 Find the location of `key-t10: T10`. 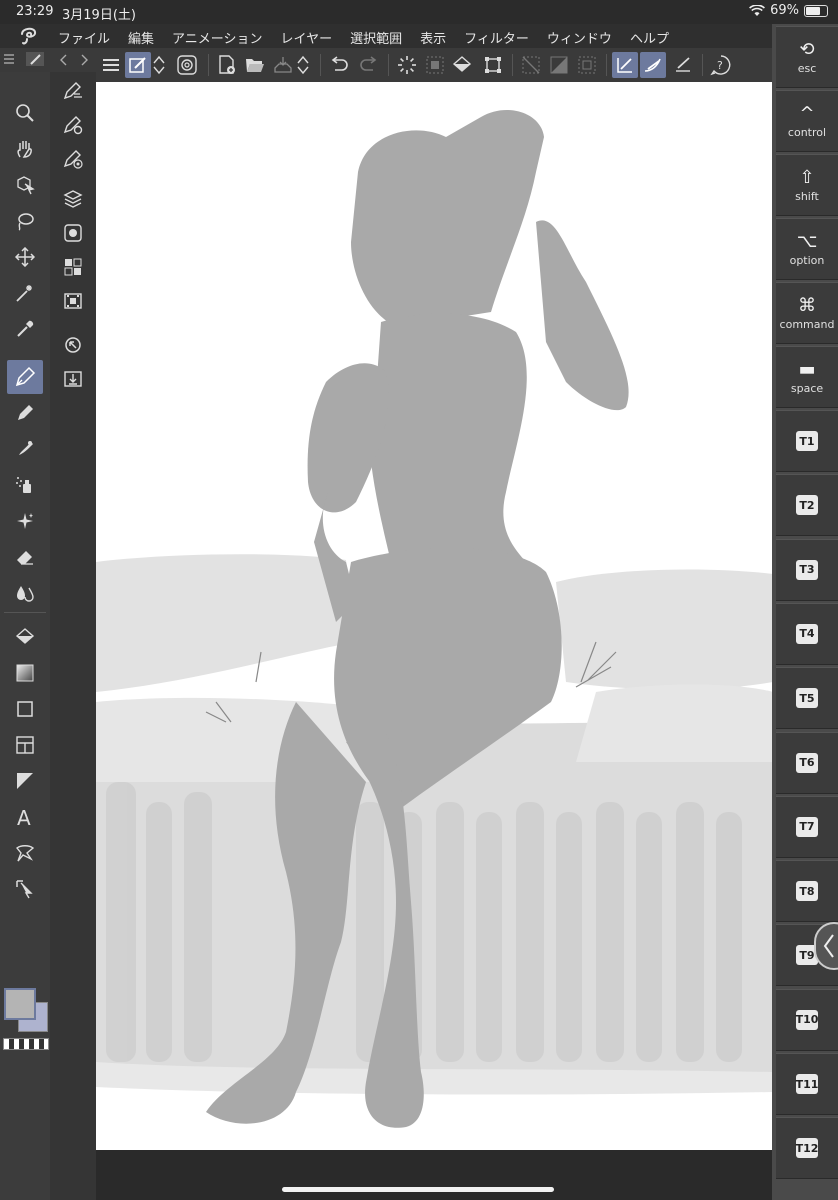

key-t10: T10 is located at coordinates (807, 1019).